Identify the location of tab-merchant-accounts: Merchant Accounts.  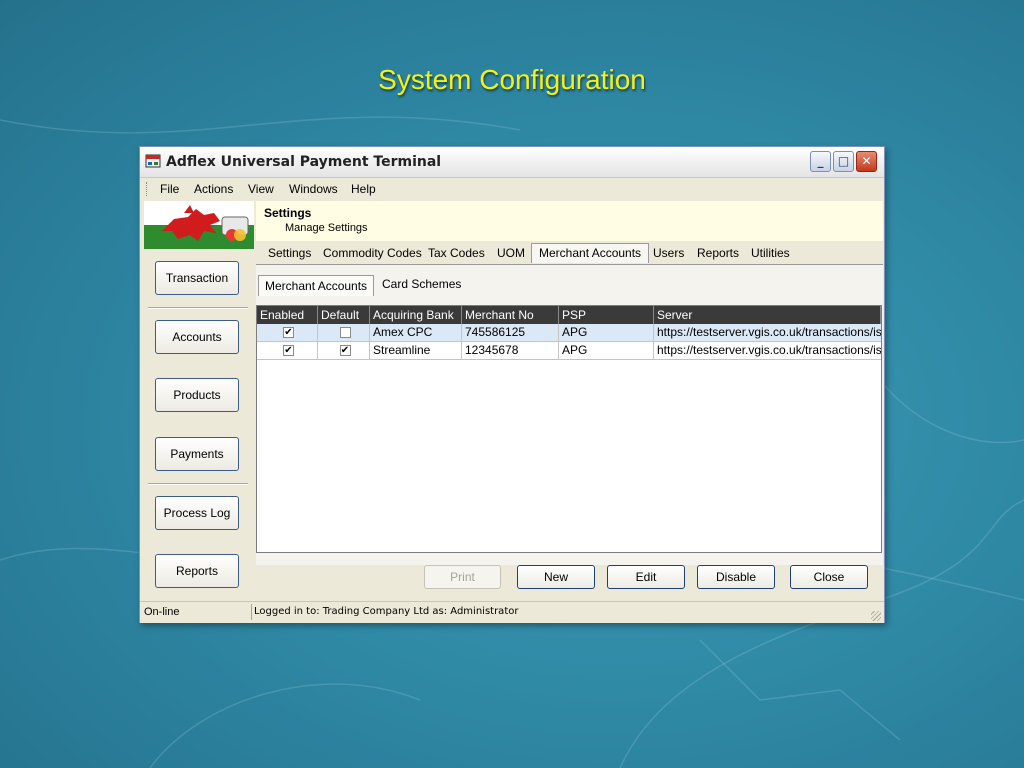
(590, 253).